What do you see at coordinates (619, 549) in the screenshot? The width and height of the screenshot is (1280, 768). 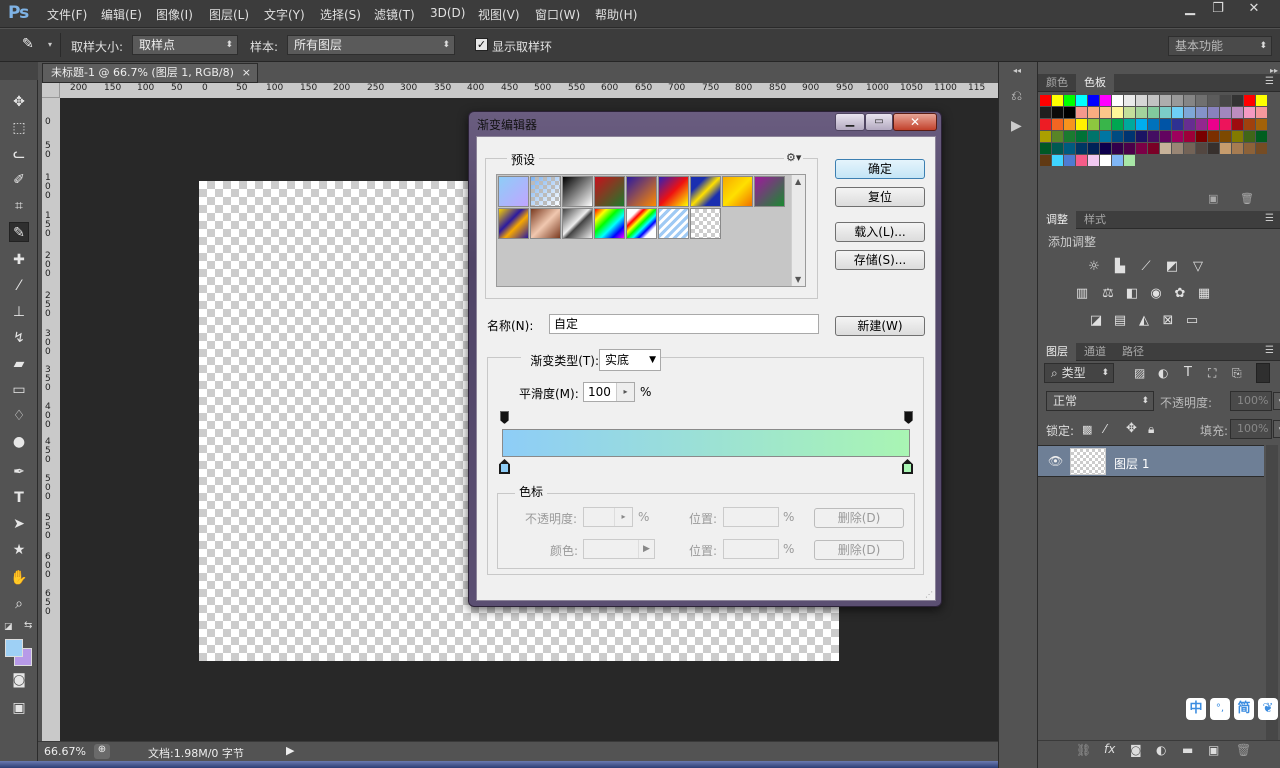 I see `stop-color-swatch: ▶` at bounding box center [619, 549].